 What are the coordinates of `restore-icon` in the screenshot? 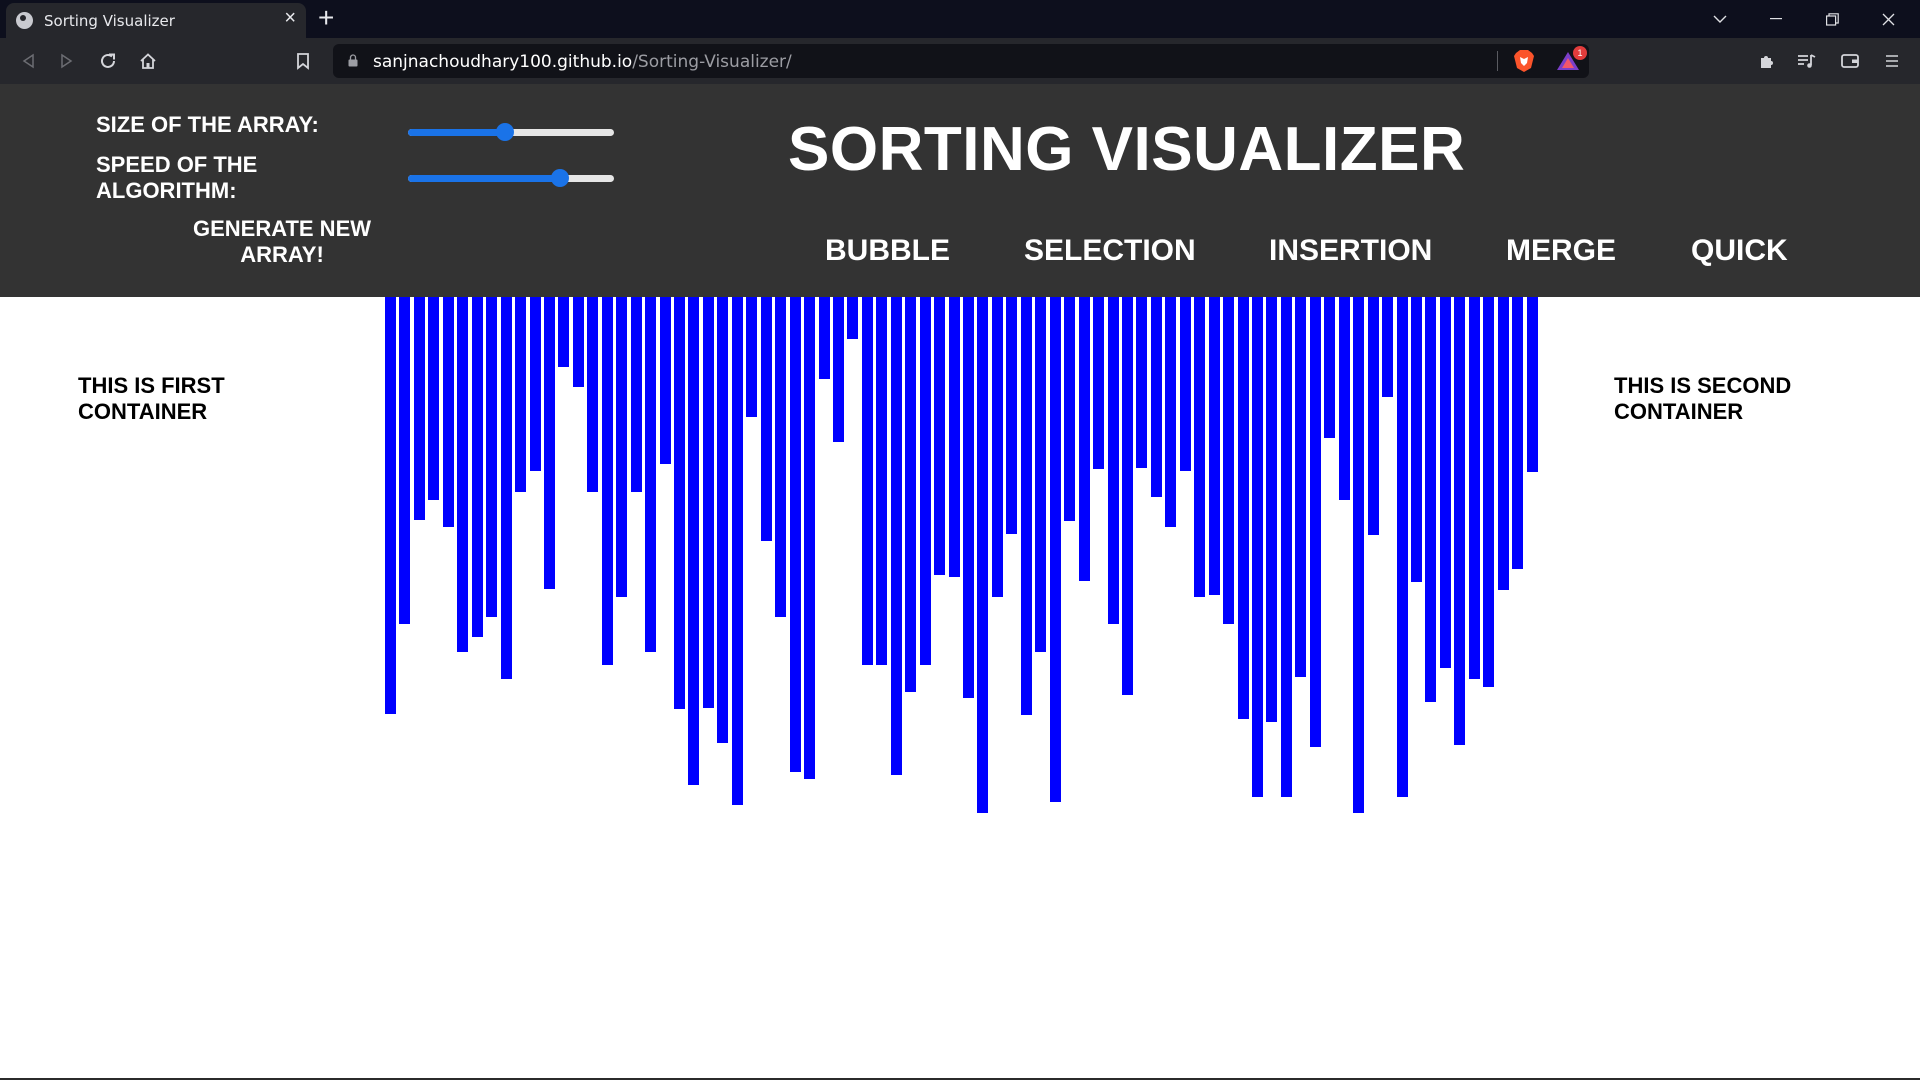 It's located at (1832, 19).